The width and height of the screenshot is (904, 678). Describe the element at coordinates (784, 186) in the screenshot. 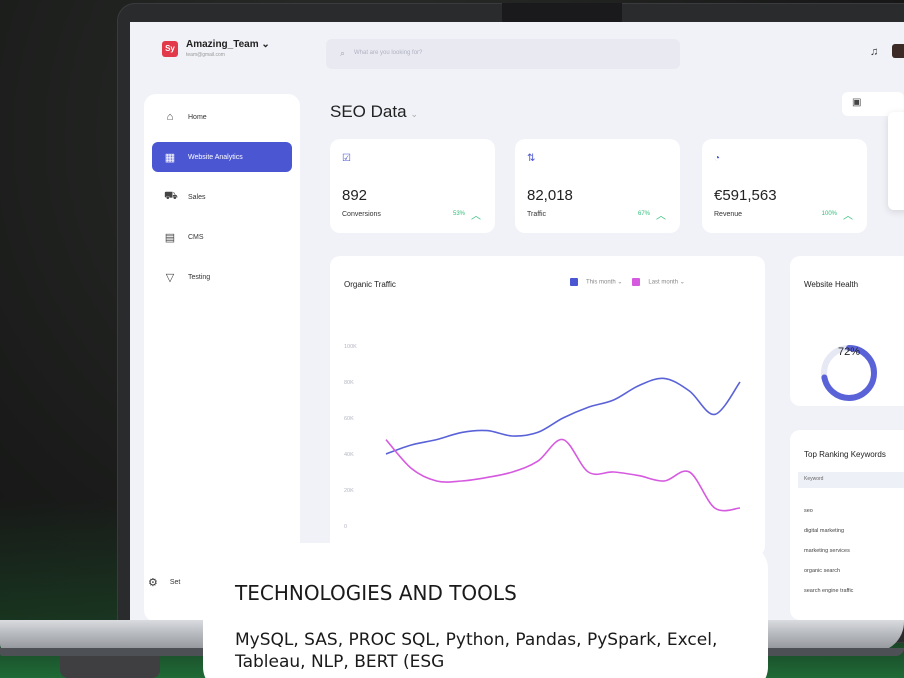

I see `kpi-card-revenue: ◔ €591,563 Revenue 100% ︿` at that location.